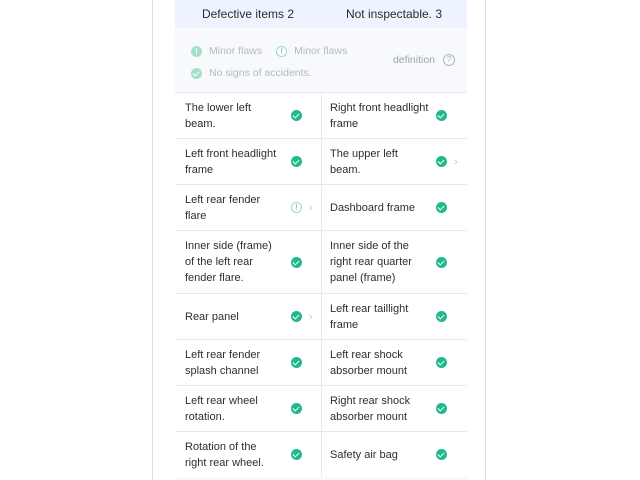 The width and height of the screenshot is (640, 480). I want to click on defective-items-count: Defective items 2, so click(248, 14).